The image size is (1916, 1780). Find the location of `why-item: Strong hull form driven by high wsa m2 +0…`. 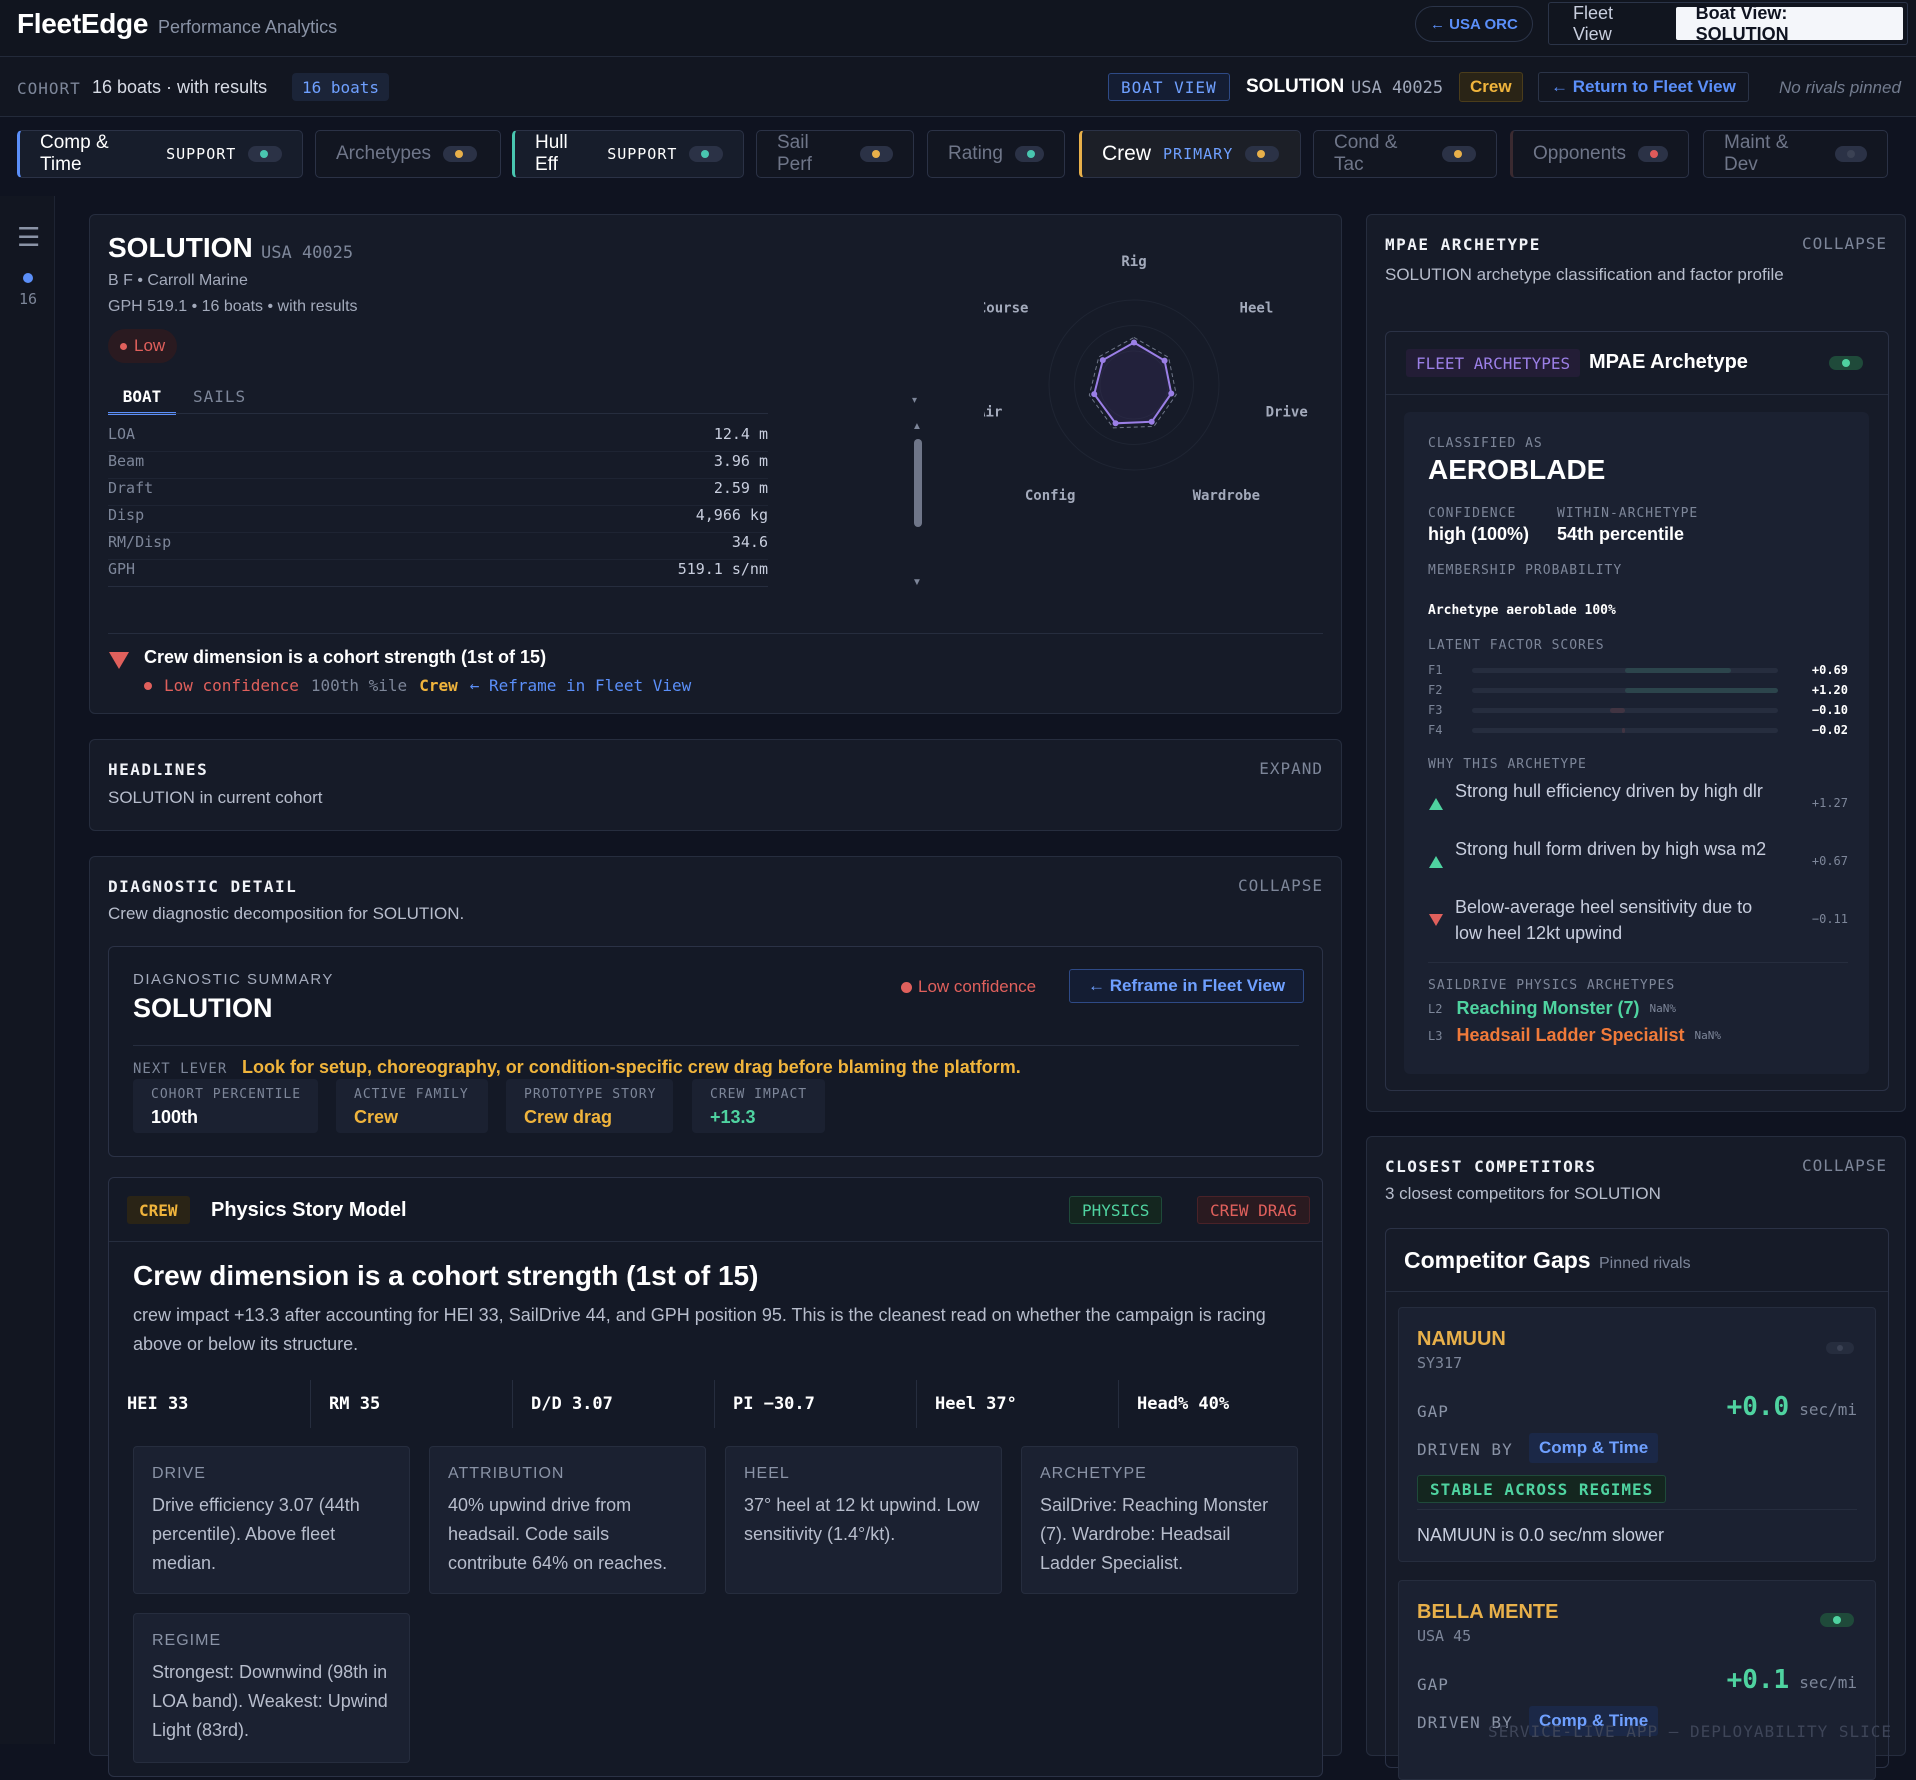

why-item: Strong hull form driven by high wsa m2 +0… is located at coordinates (1638, 865).